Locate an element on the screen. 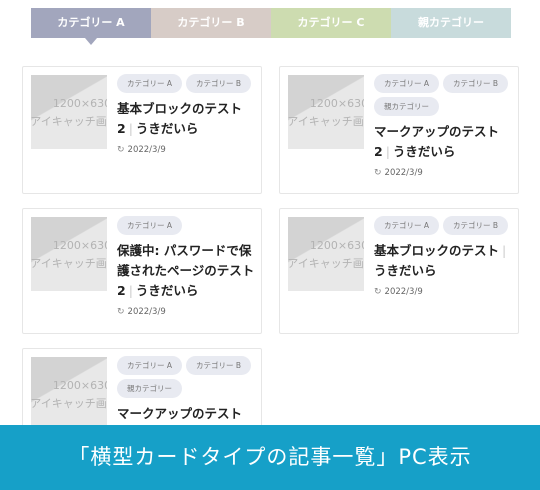 Image resolution: width=540 pixels, height=490 pixels. article-title: 基本ブロックのテスト2 | うきだいら is located at coordinates (186, 119).